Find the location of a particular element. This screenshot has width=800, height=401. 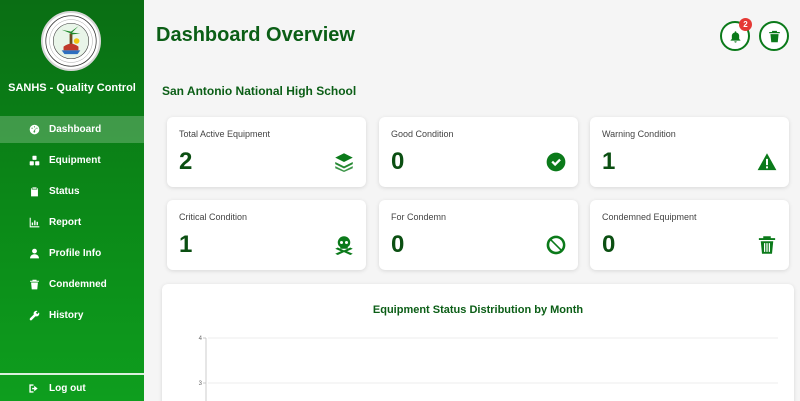

notification-badge: 2 is located at coordinates (745, 24).